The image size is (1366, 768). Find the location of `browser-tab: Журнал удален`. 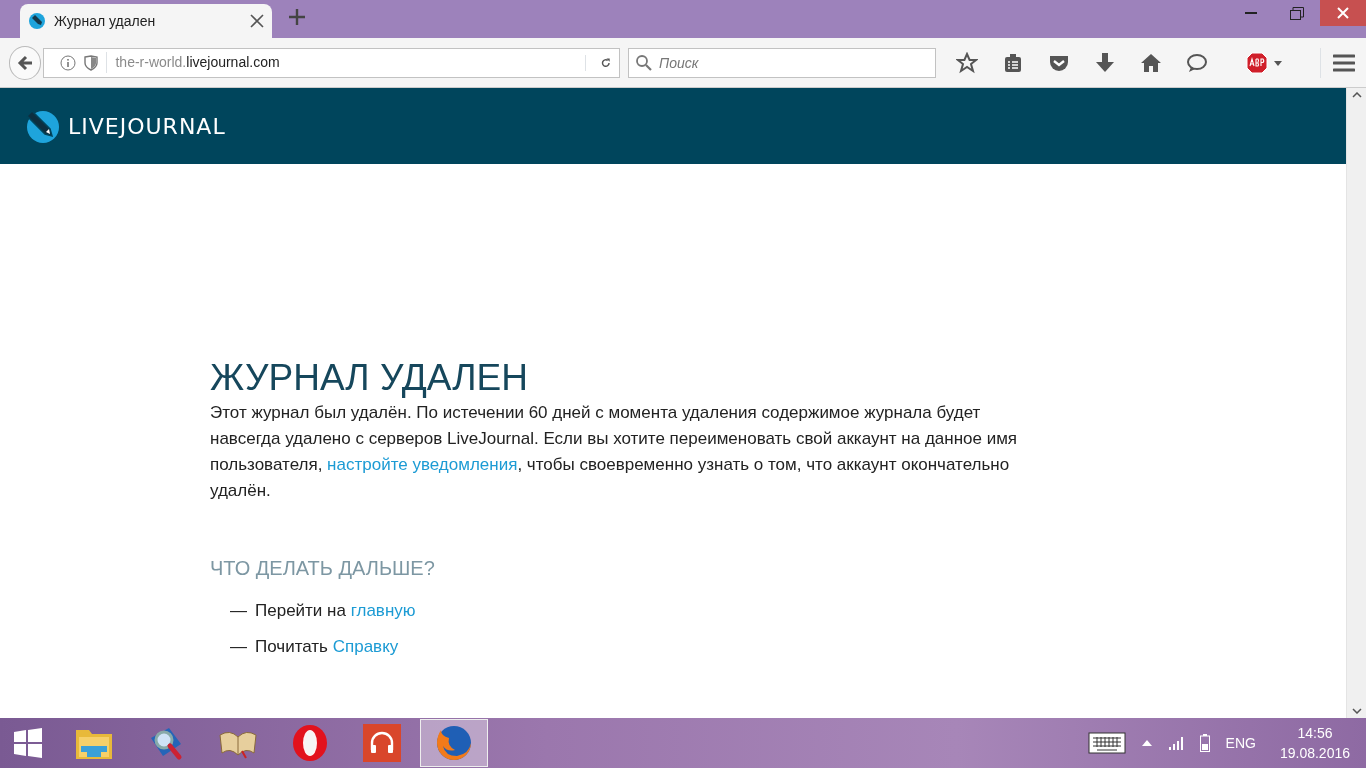

browser-tab: Журнал удален is located at coordinates (146, 21).